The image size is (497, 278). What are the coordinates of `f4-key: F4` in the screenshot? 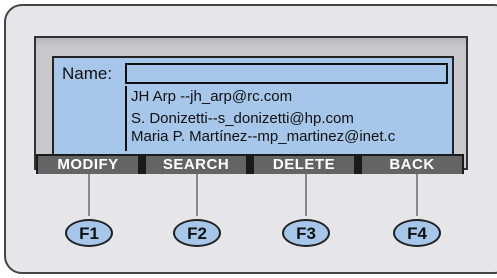 It's located at (417, 233).